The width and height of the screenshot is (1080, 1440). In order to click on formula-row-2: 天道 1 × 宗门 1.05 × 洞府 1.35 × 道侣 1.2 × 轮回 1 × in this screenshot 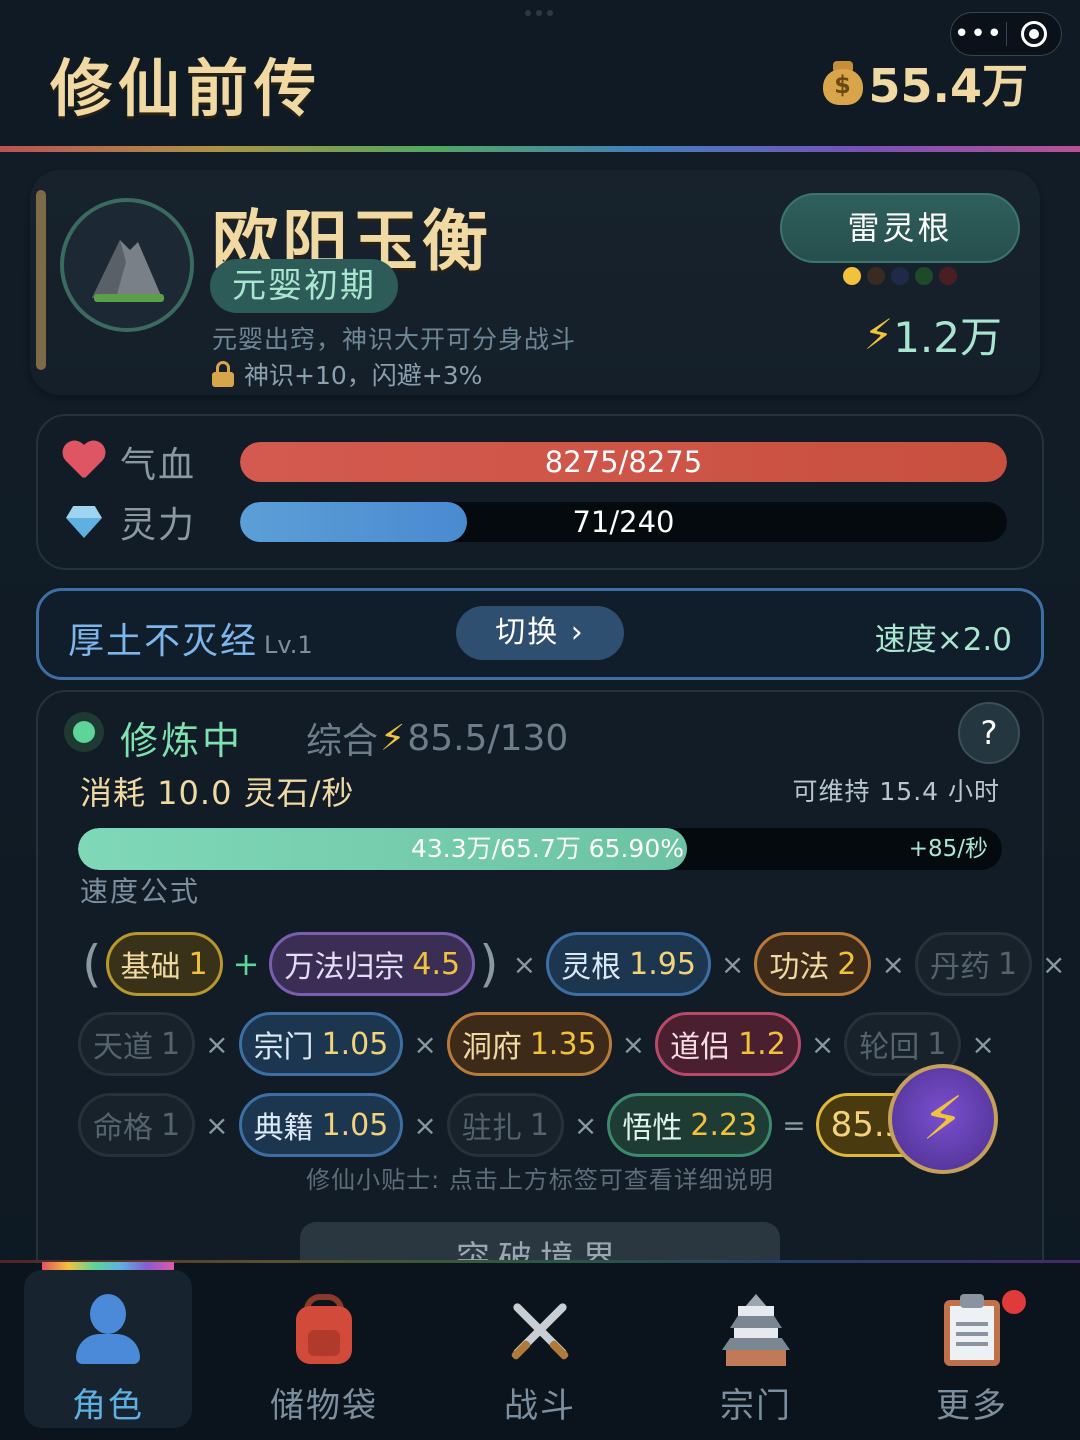, I will do `click(541, 1044)`.